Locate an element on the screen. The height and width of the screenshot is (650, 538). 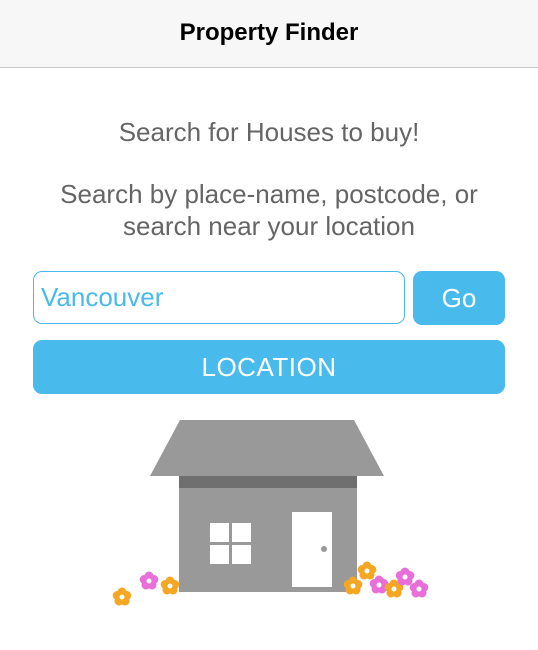
house-roof-band is located at coordinates (268, 482).